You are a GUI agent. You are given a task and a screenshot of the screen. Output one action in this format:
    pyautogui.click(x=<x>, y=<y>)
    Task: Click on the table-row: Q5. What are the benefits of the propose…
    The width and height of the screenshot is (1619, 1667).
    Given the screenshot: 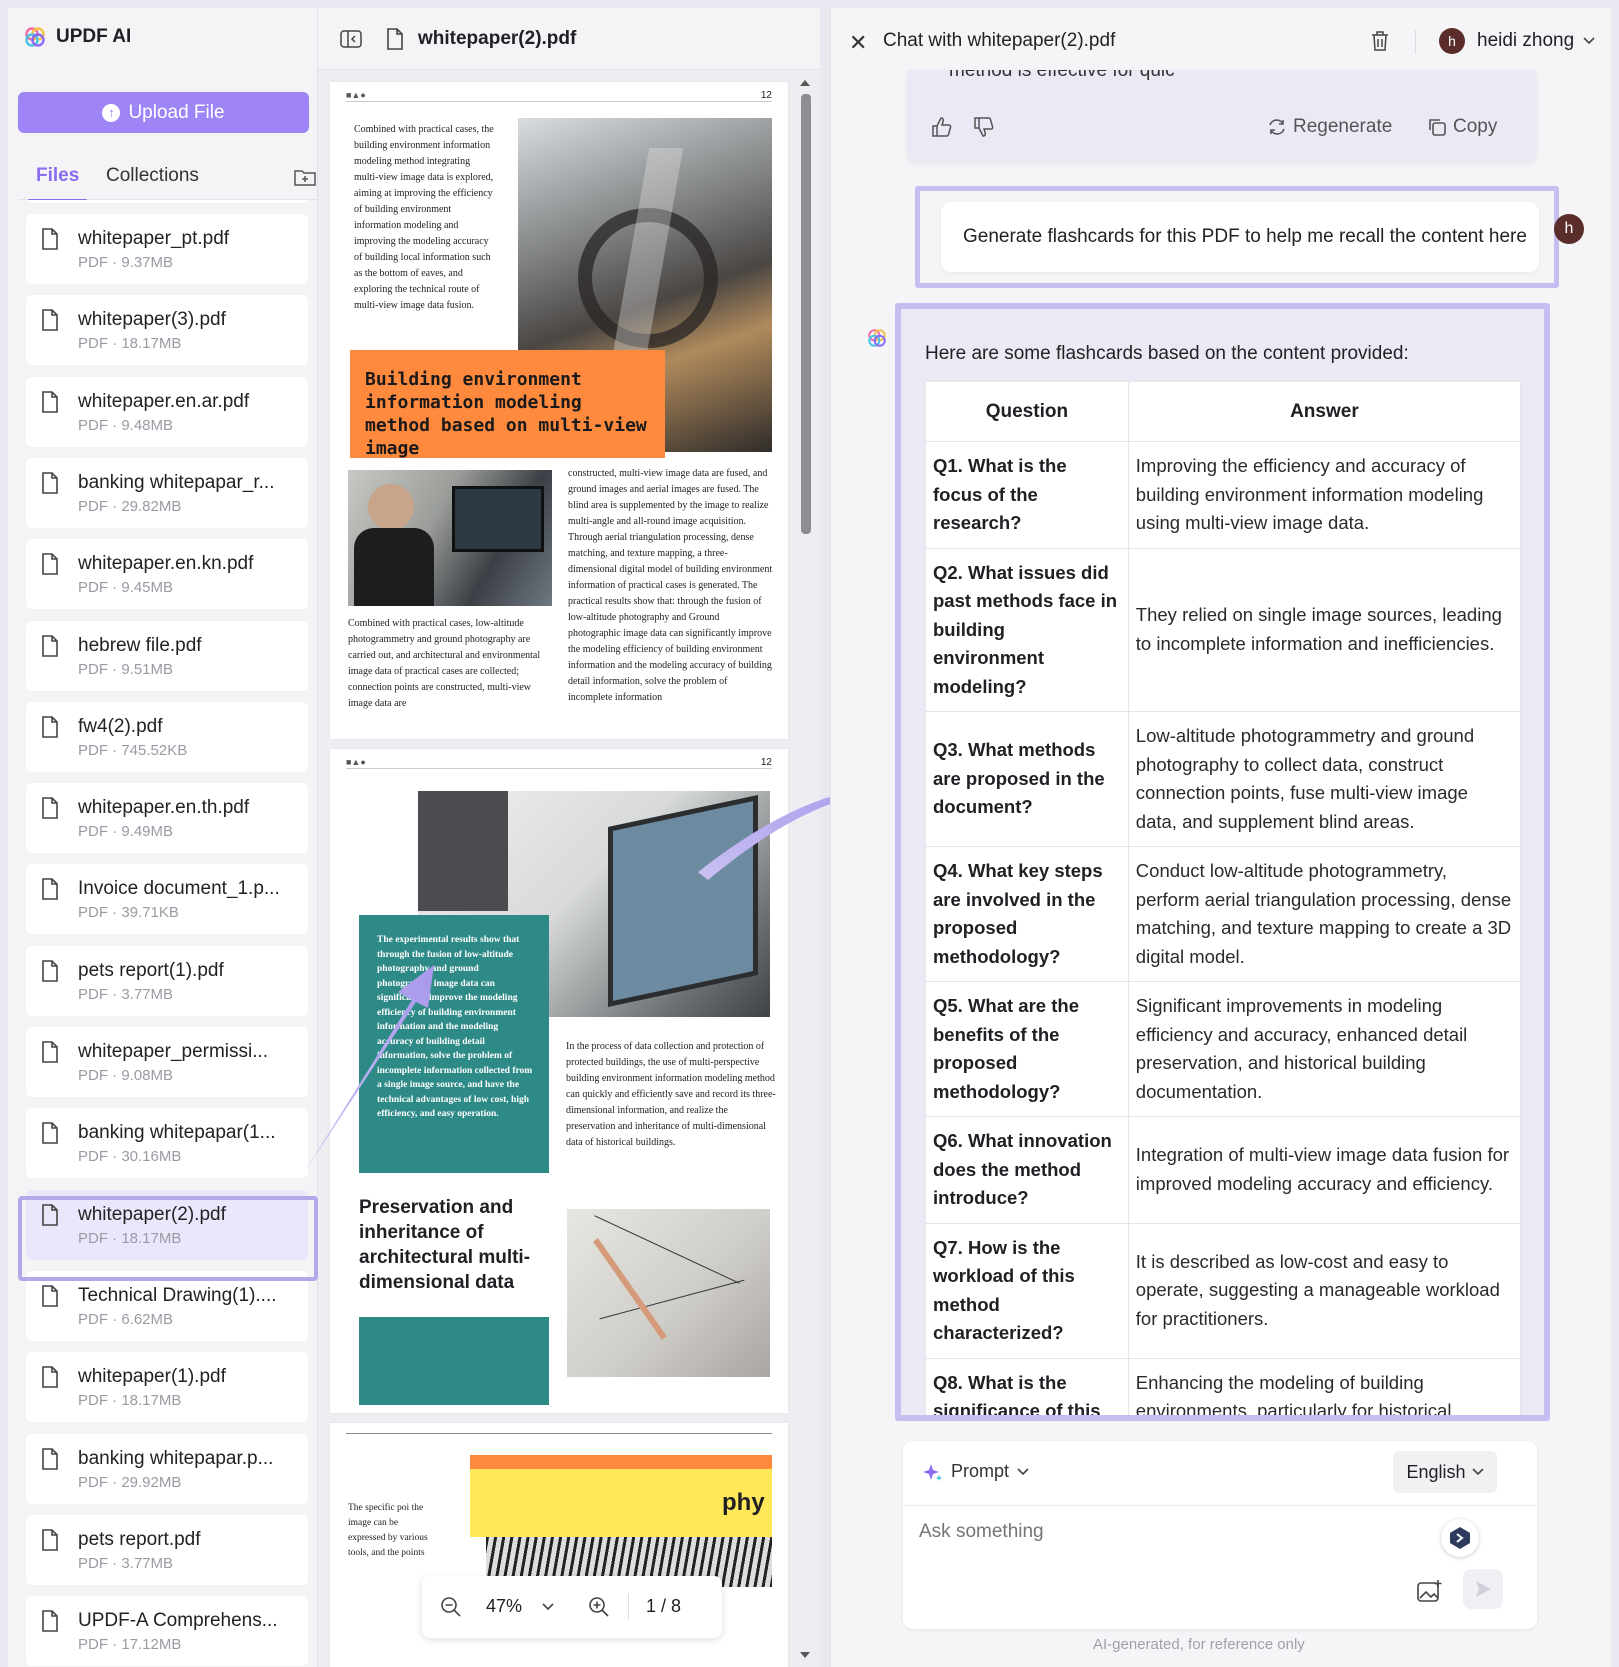 What is the action you would take?
    pyautogui.click(x=1223, y=1049)
    